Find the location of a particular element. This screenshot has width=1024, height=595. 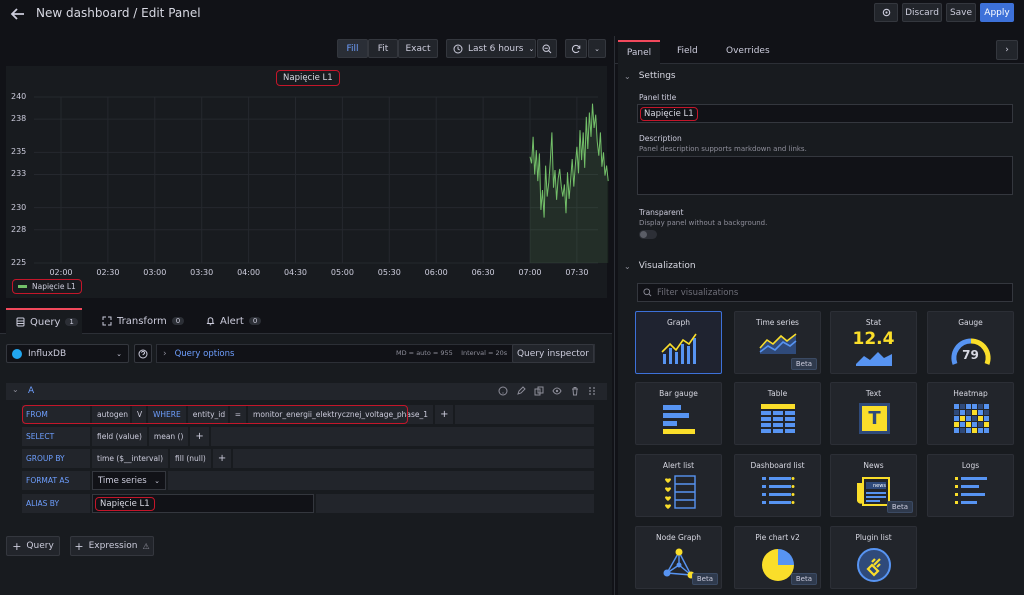

viz-card-dashboard-list: Dashboard list is located at coordinates (777, 485).